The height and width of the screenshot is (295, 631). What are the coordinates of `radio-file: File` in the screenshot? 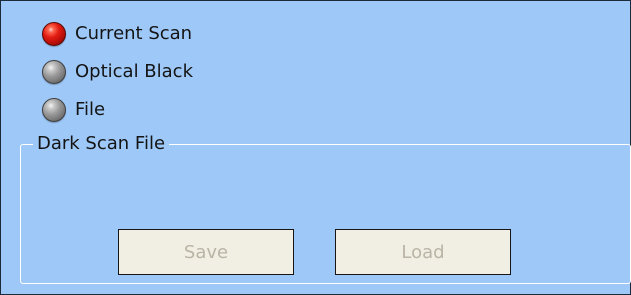 It's located at (73, 110).